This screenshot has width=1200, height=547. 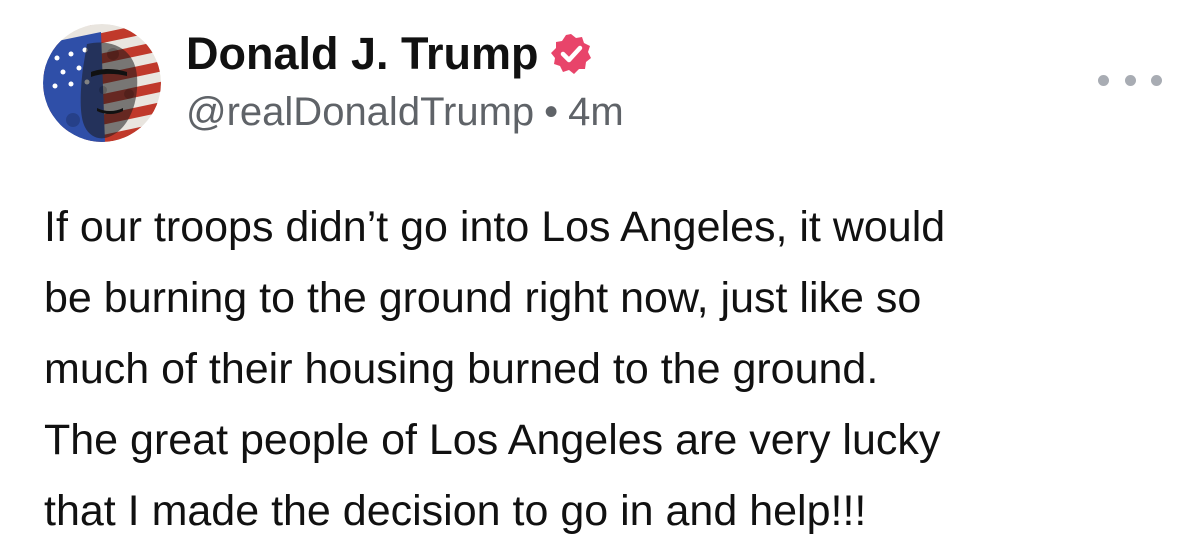 I want to click on post-timestamp: 4m, so click(x=596, y=112).